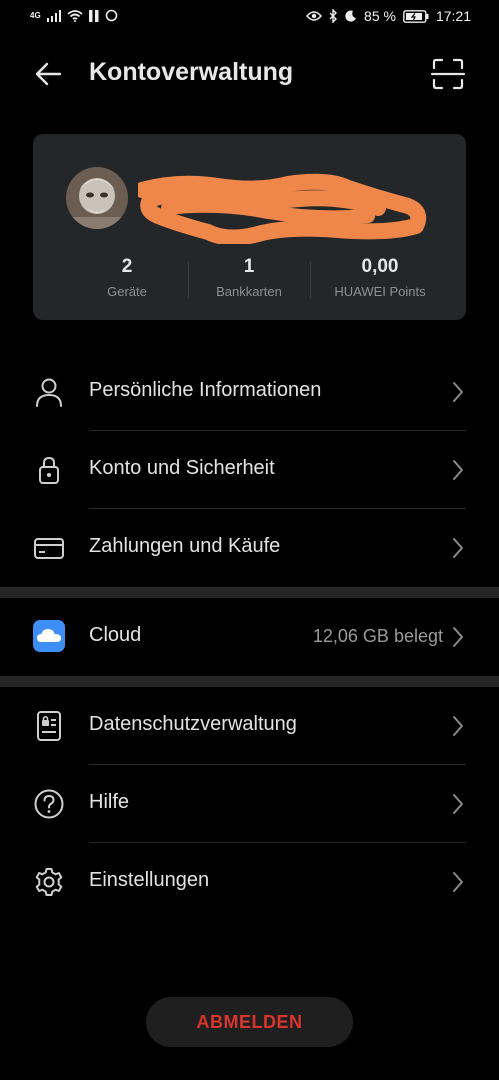  What do you see at coordinates (185, 546) in the screenshot?
I see `menu-item-label: Zahlungen und Käufe` at bounding box center [185, 546].